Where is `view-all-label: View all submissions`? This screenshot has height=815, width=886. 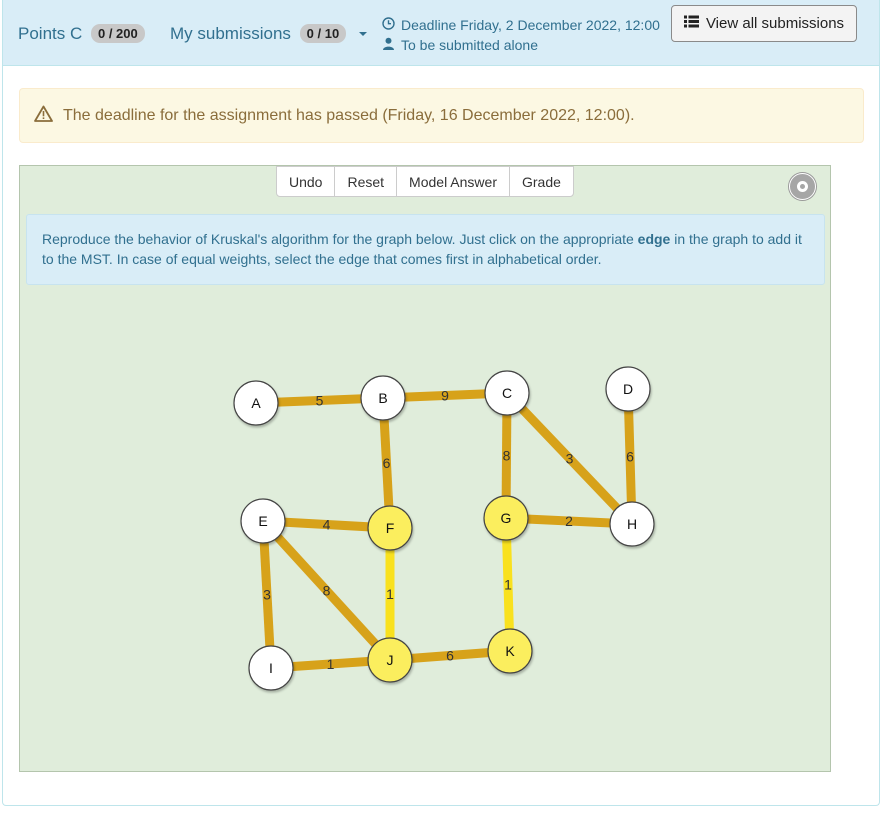 view-all-label: View all submissions is located at coordinates (775, 23).